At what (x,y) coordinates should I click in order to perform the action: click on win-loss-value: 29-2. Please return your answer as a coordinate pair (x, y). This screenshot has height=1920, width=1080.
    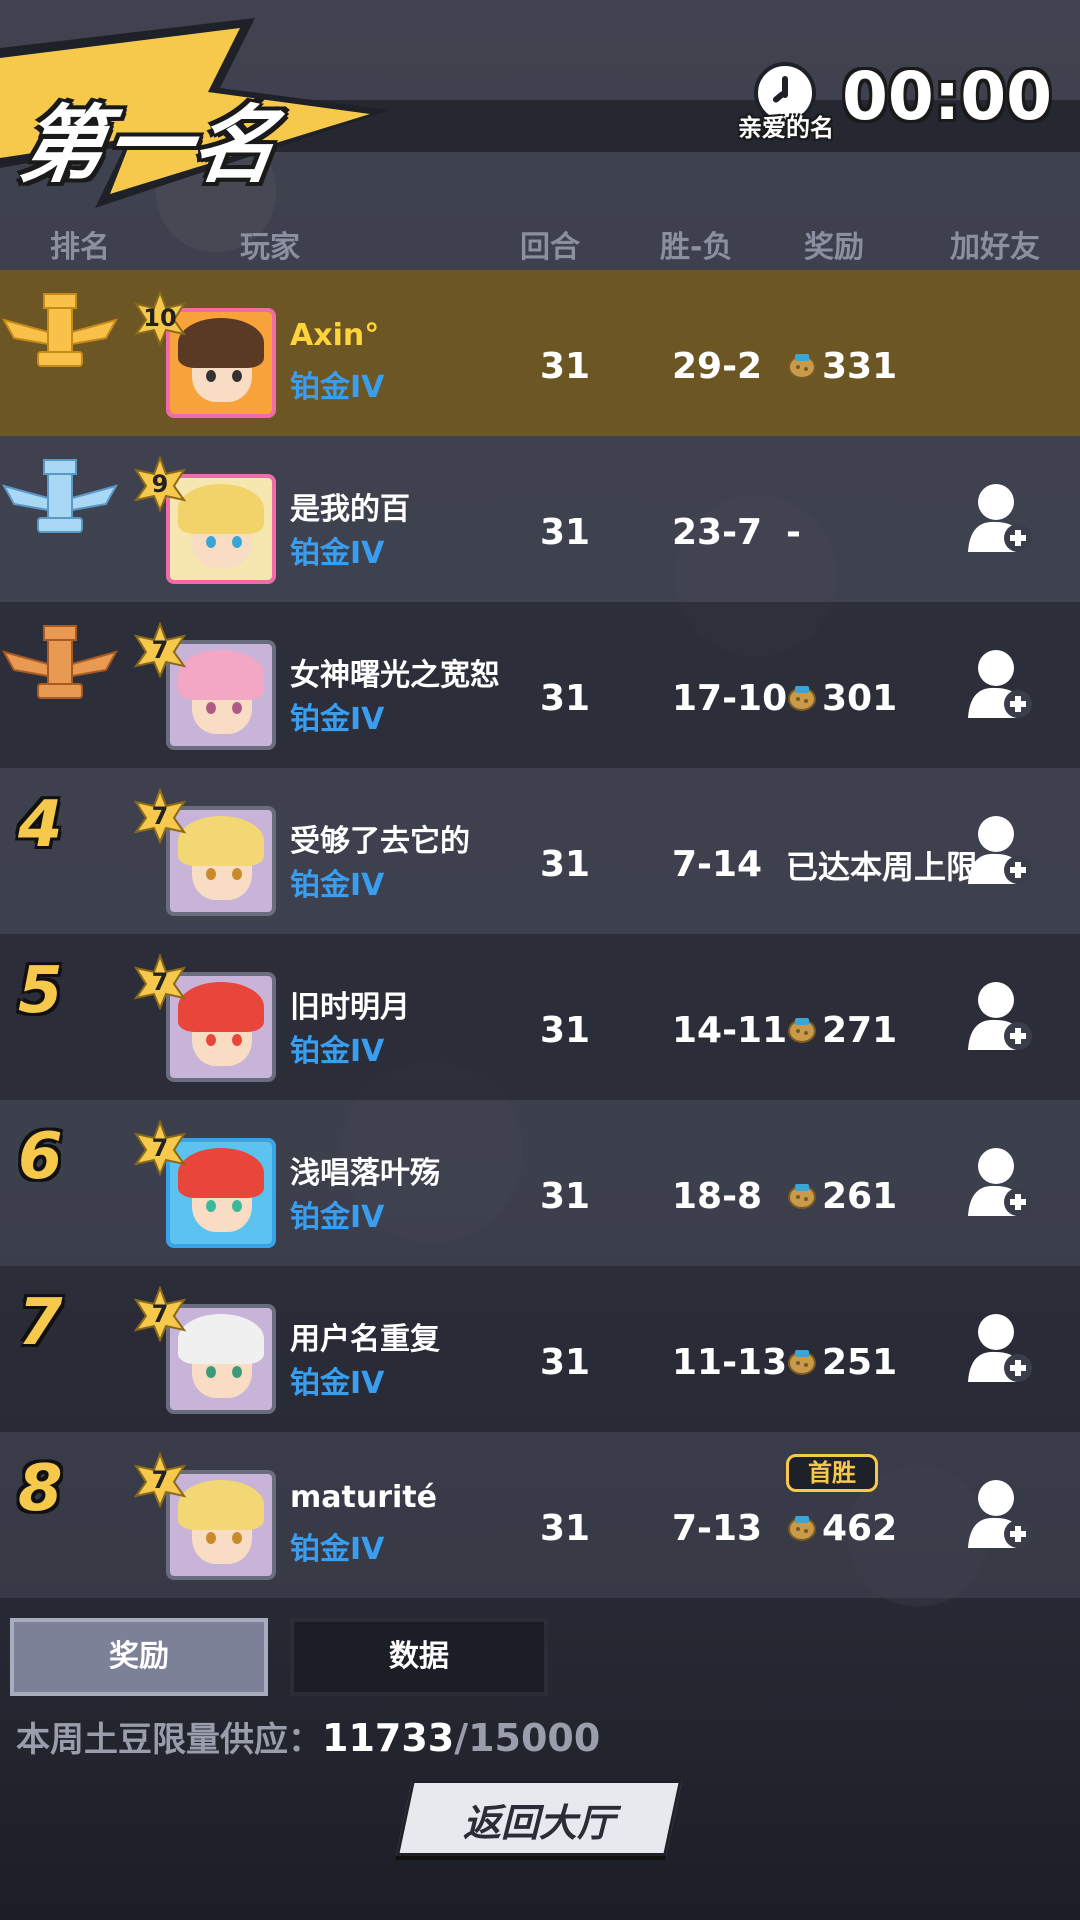
    Looking at the image, I should click on (717, 366).